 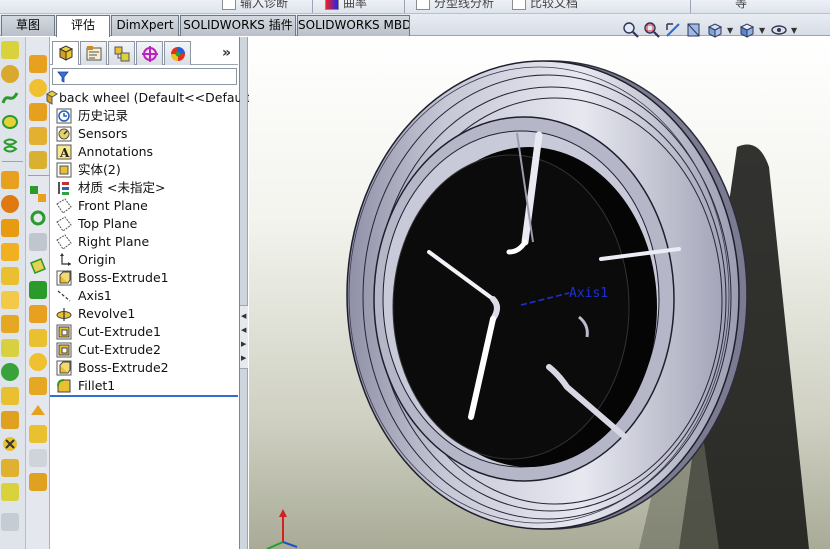 What do you see at coordinates (455, 5) in the screenshot?
I see `parting-line-analysis-button: 分型线分析` at bounding box center [455, 5].